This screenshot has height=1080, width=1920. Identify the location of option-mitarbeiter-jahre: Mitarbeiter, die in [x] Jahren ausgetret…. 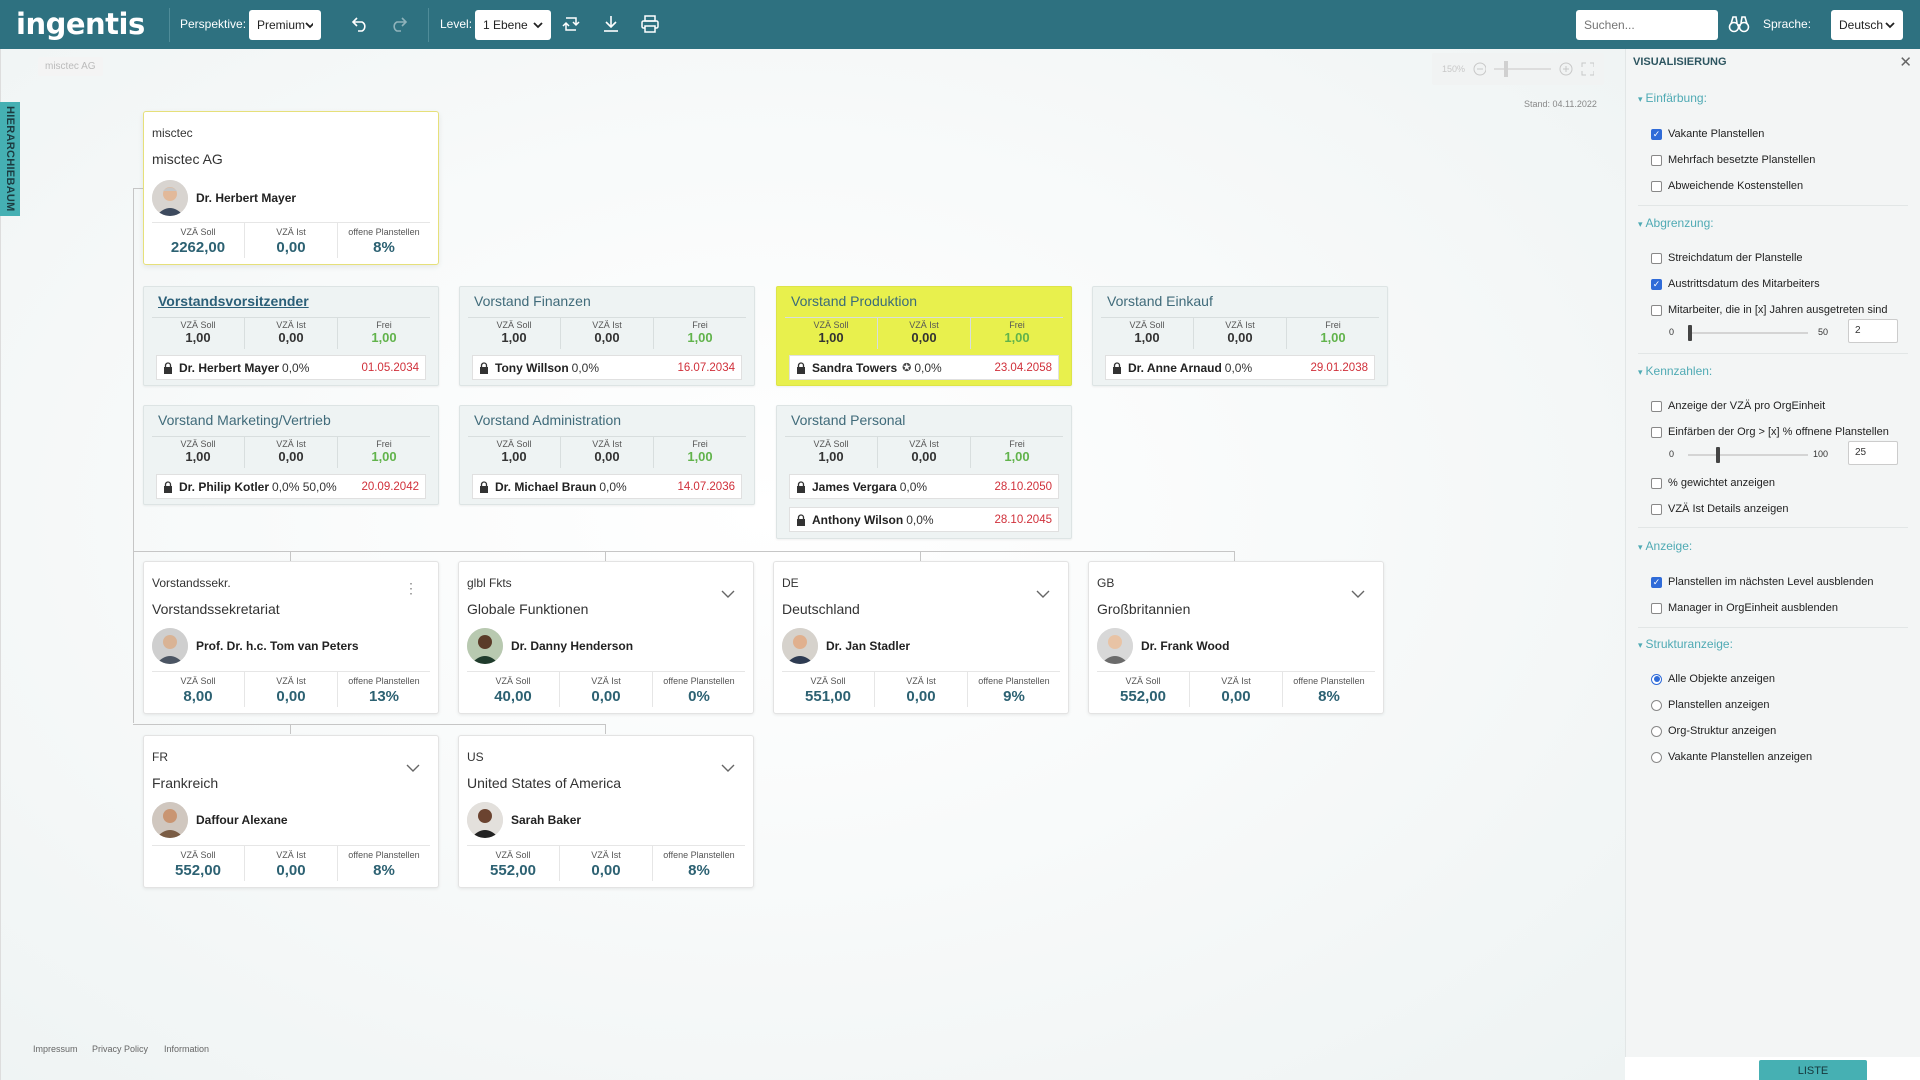
(1769, 310).